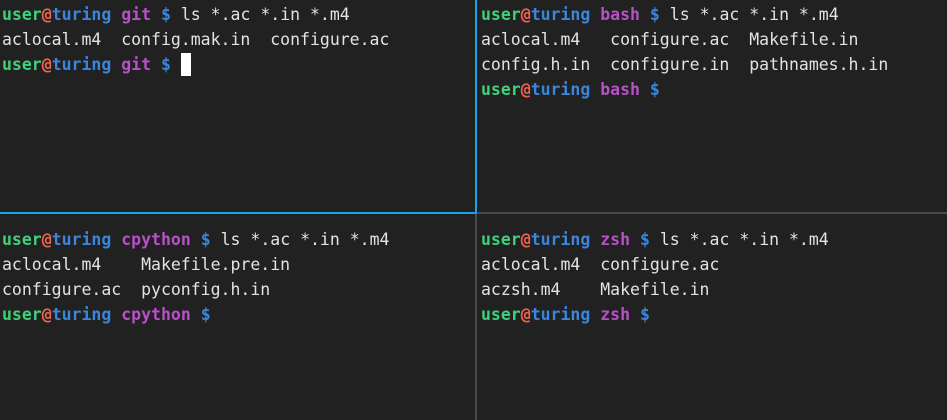  Describe the element at coordinates (238, 314) in the screenshot. I see `prompt-line: user@turing cpython $` at that location.